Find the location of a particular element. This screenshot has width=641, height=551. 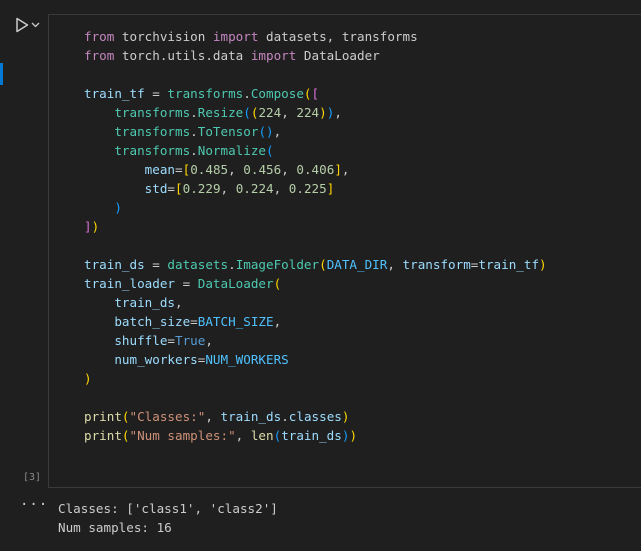

code-token: torchvision is located at coordinates (163, 36).